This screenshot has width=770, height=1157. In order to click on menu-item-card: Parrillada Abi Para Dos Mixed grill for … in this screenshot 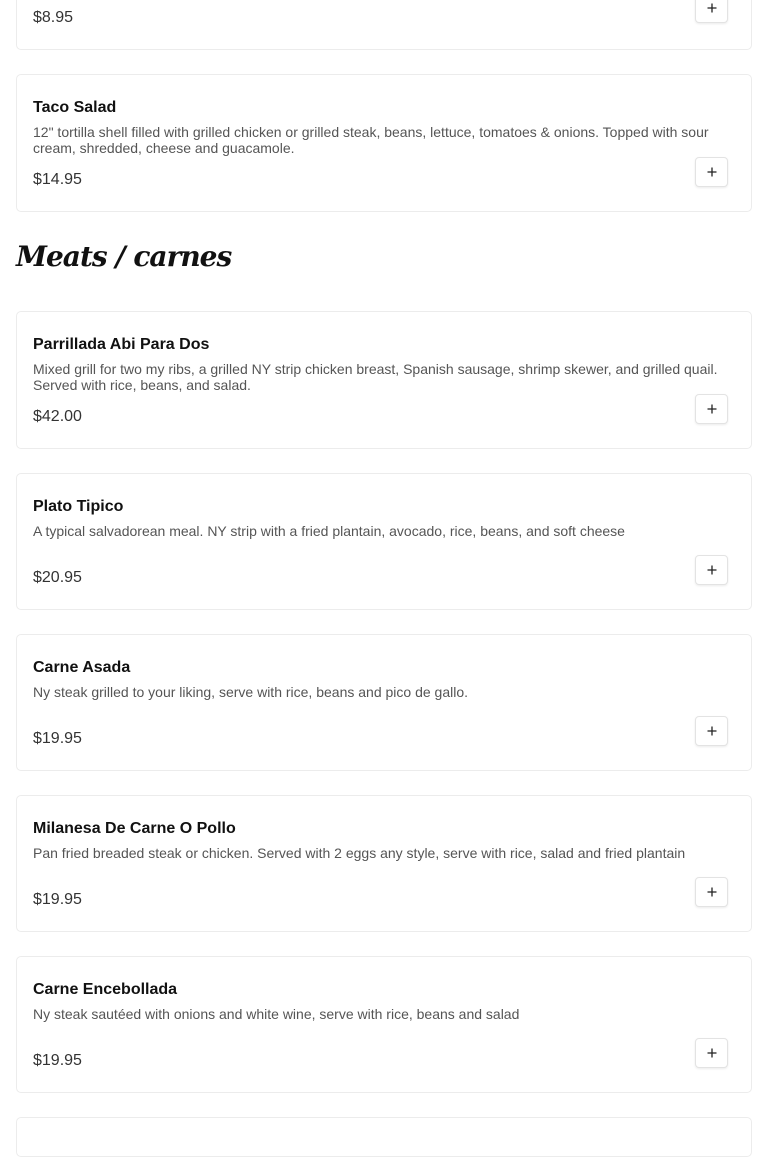, I will do `click(384, 380)`.